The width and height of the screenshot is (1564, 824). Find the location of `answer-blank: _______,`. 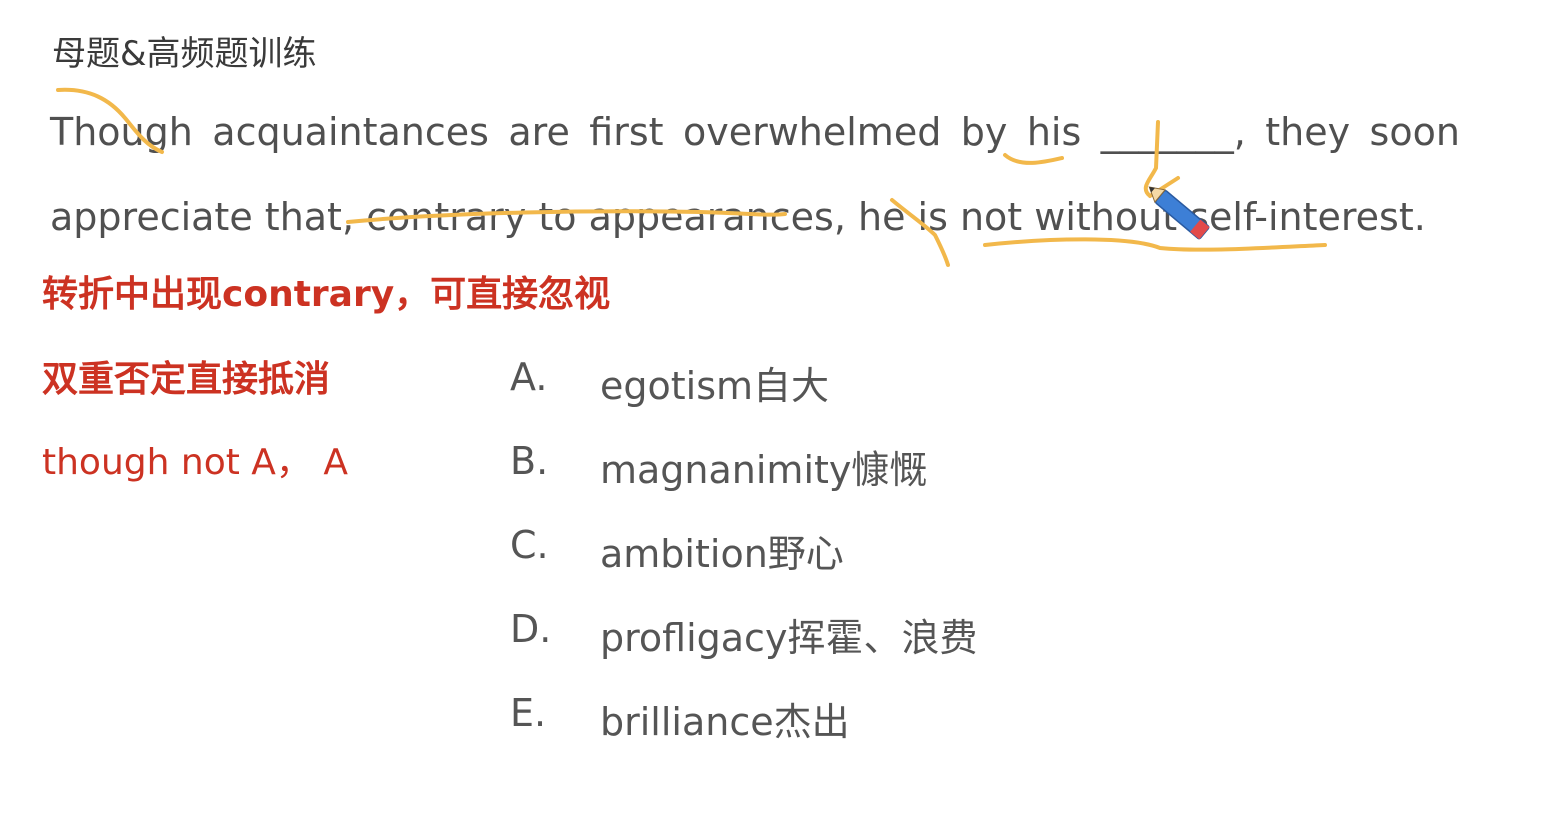

answer-blank: _______, is located at coordinates (1173, 132).